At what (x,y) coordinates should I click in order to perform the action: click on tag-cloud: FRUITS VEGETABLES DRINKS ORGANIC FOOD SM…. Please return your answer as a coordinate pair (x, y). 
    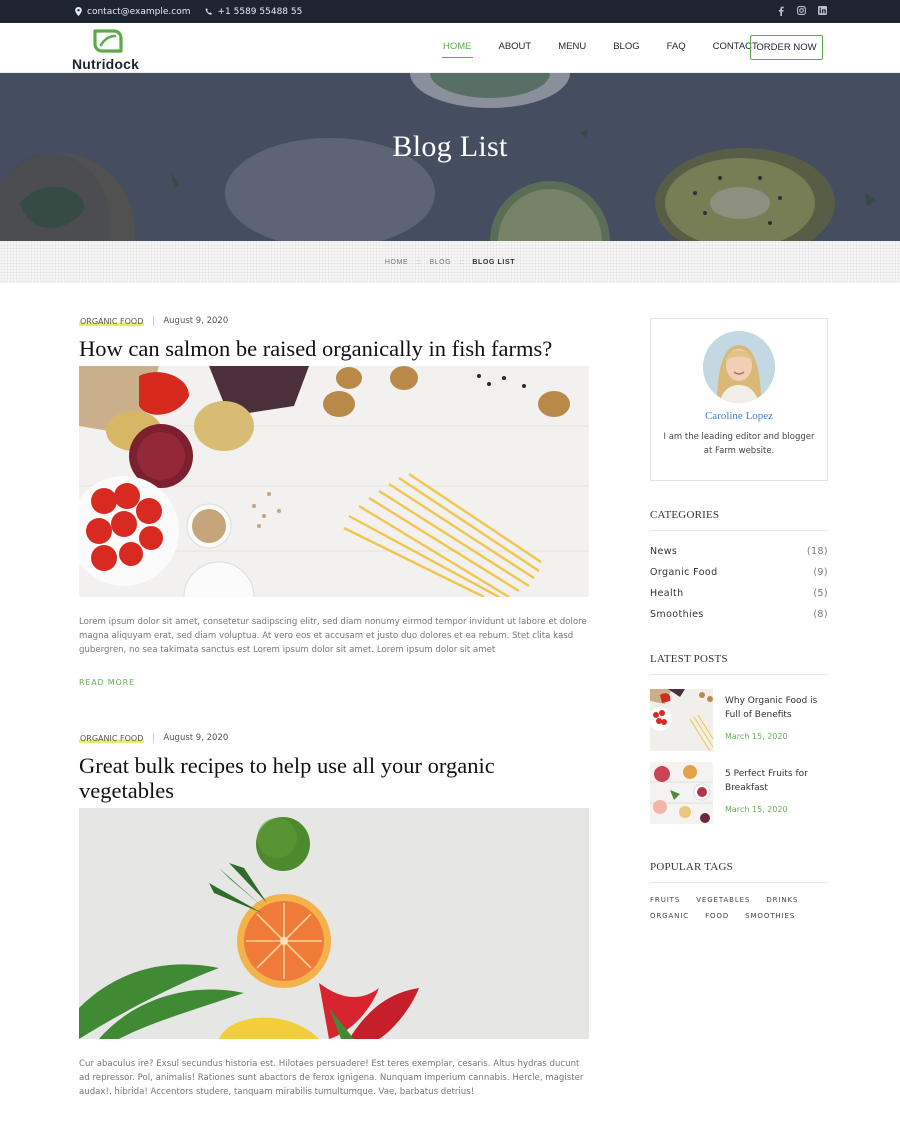
    Looking at the image, I should click on (735, 912).